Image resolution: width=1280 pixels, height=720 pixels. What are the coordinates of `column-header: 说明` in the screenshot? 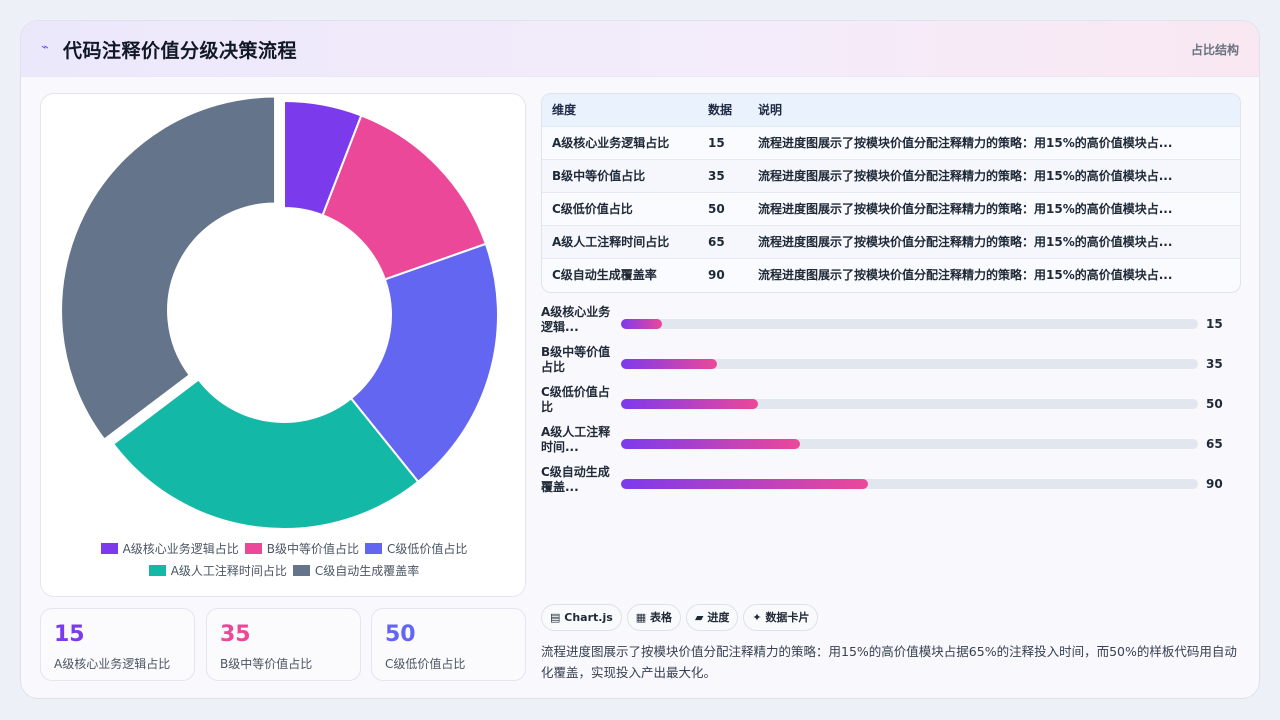 It's located at (994, 110).